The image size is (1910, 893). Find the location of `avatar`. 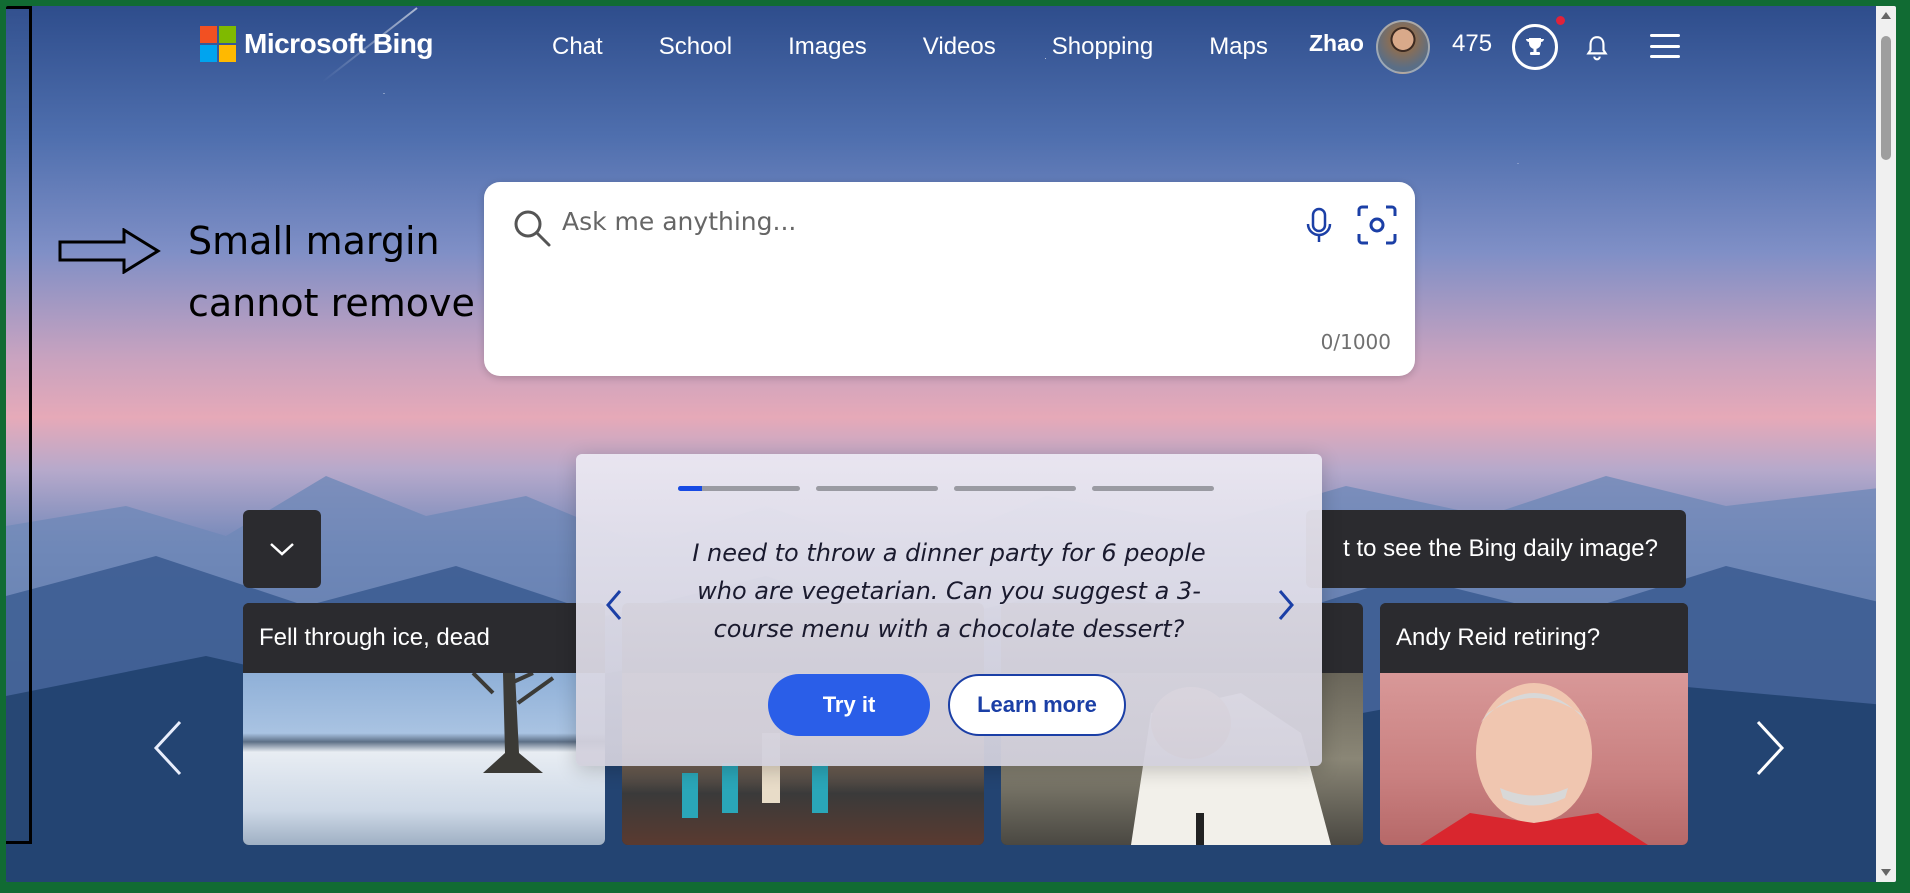

avatar is located at coordinates (1403, 47).